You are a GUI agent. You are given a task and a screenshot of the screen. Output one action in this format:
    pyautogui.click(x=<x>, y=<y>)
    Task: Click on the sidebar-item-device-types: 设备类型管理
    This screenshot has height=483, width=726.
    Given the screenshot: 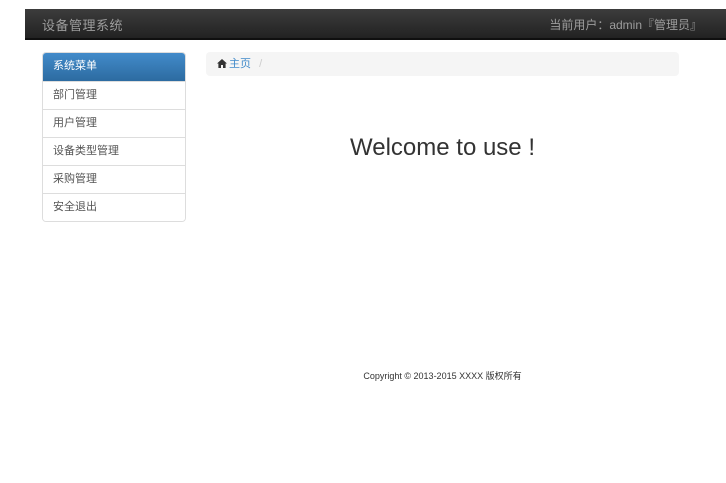 What is the action you would take?
    pyautogui.click(x=114, y=151)
    